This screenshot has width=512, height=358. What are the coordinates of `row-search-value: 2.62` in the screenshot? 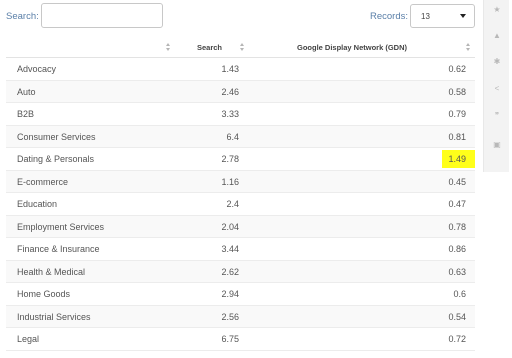 It's located at (230, 271).